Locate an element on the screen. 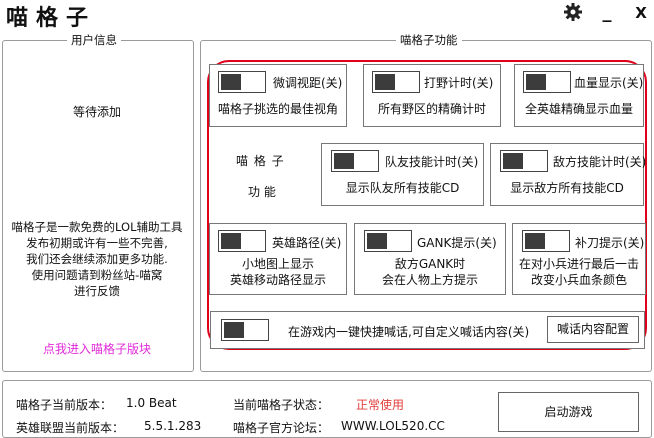 The width and height of the screenshot is (654, 438). forum-link: WWW.LOL520.CC is located at coordinates (393, 426).